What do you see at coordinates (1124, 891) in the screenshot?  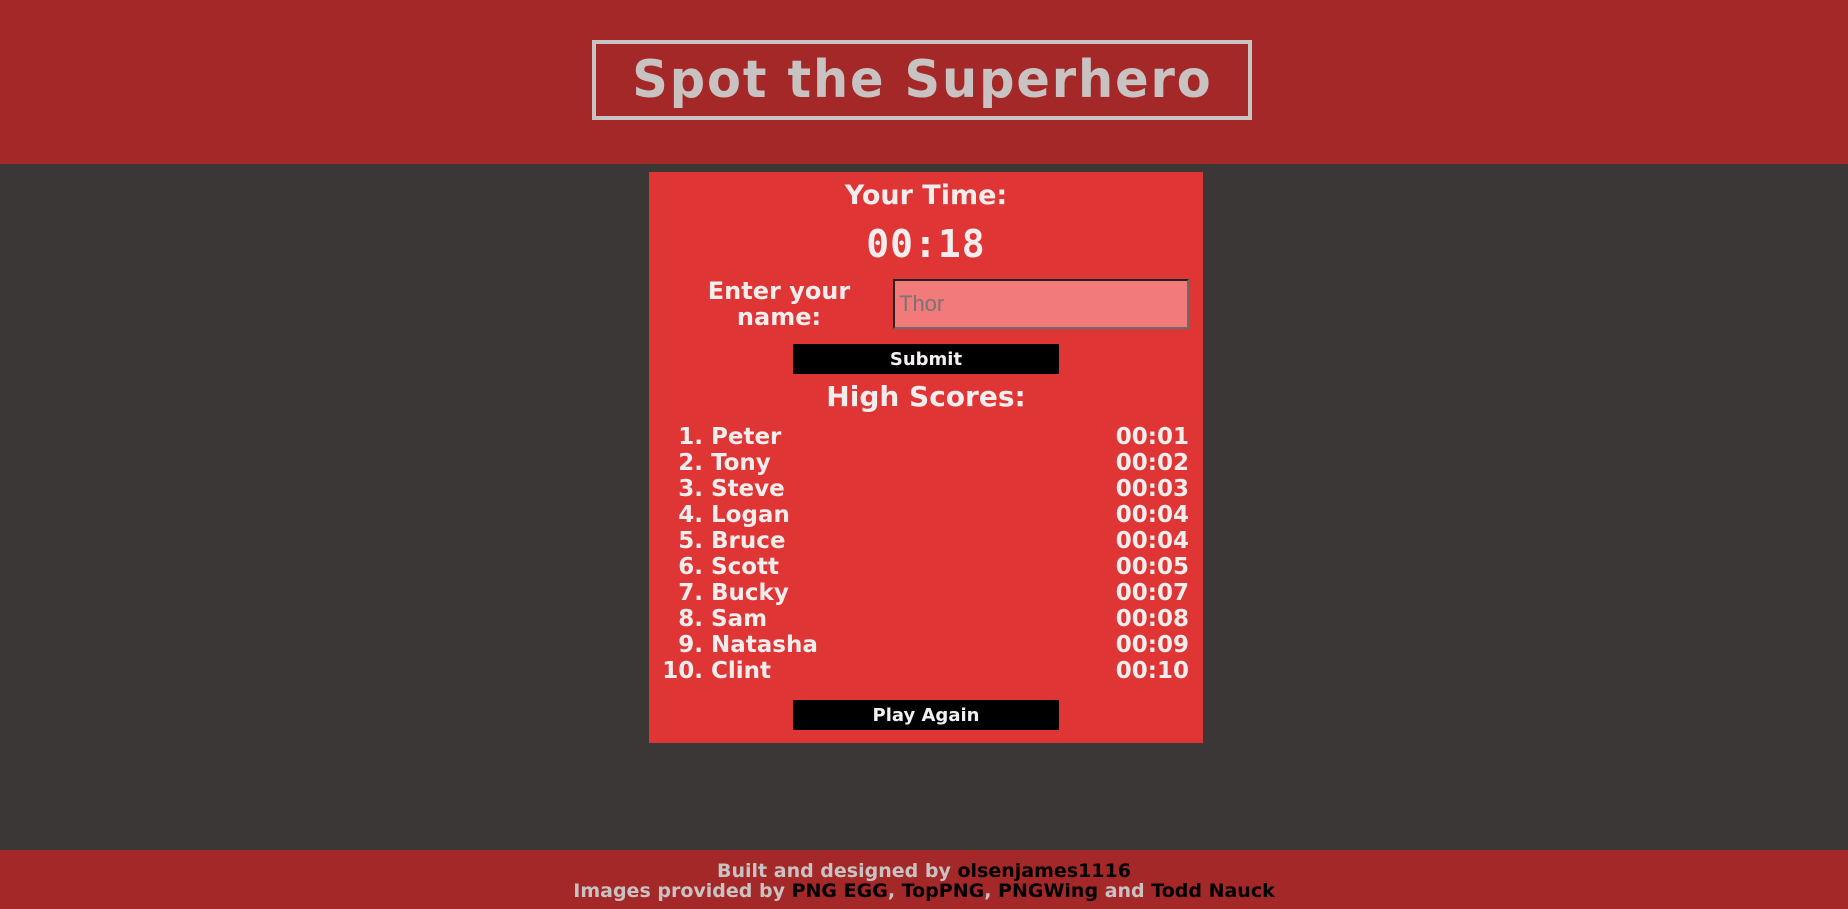 I see `and-text: and` at bounding box center [1124, 891].